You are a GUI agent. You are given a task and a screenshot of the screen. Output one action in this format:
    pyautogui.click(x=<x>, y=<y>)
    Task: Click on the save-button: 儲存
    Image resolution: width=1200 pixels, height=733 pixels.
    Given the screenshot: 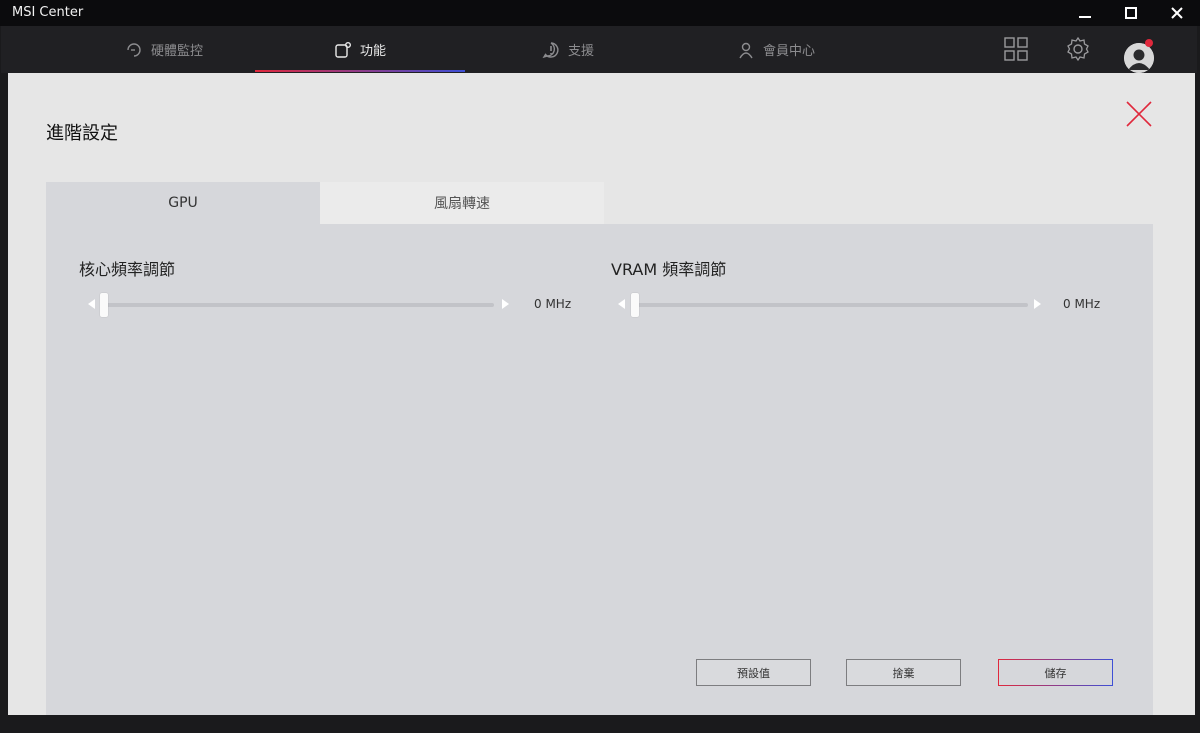 What is the action you would take?
    pyautogui.click(x=1055, y=672)
    